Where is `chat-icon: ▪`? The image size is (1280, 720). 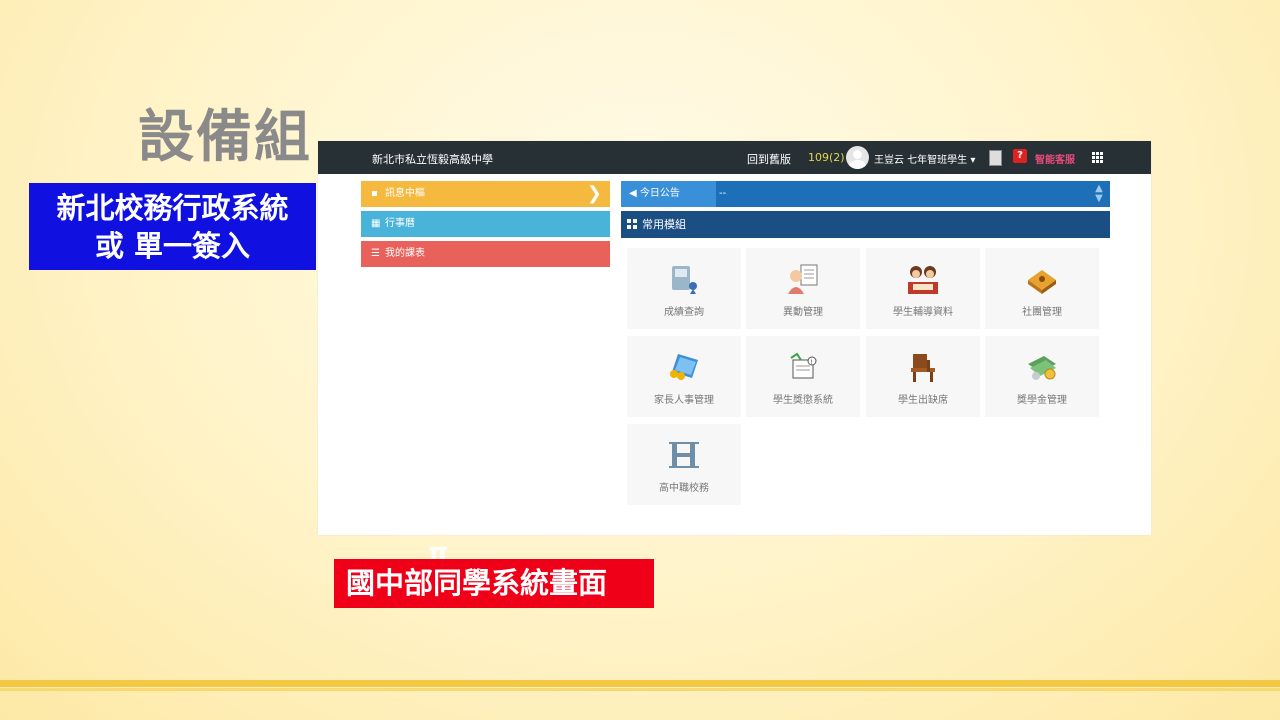 chat-icon: ▪ is located at coordinates (374, 193).